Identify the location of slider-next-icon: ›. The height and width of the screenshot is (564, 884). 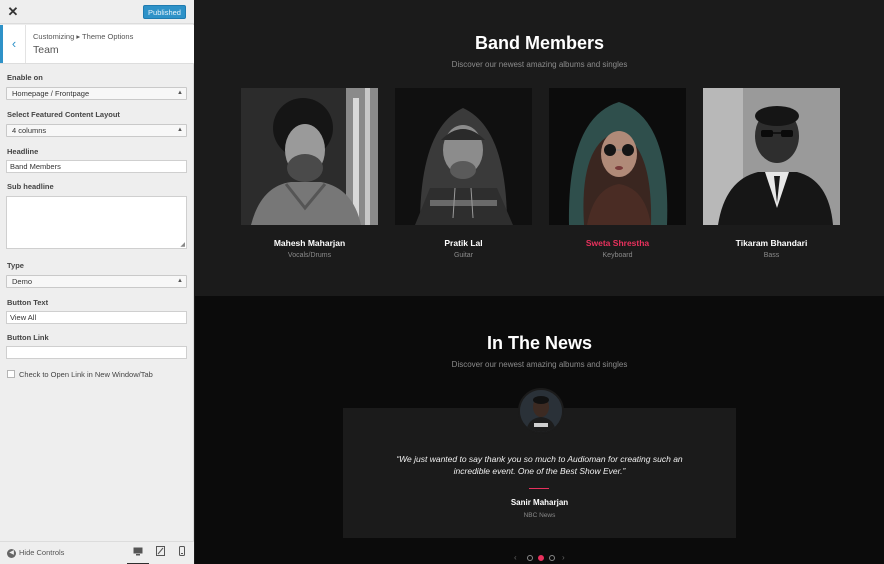
(563, 558).